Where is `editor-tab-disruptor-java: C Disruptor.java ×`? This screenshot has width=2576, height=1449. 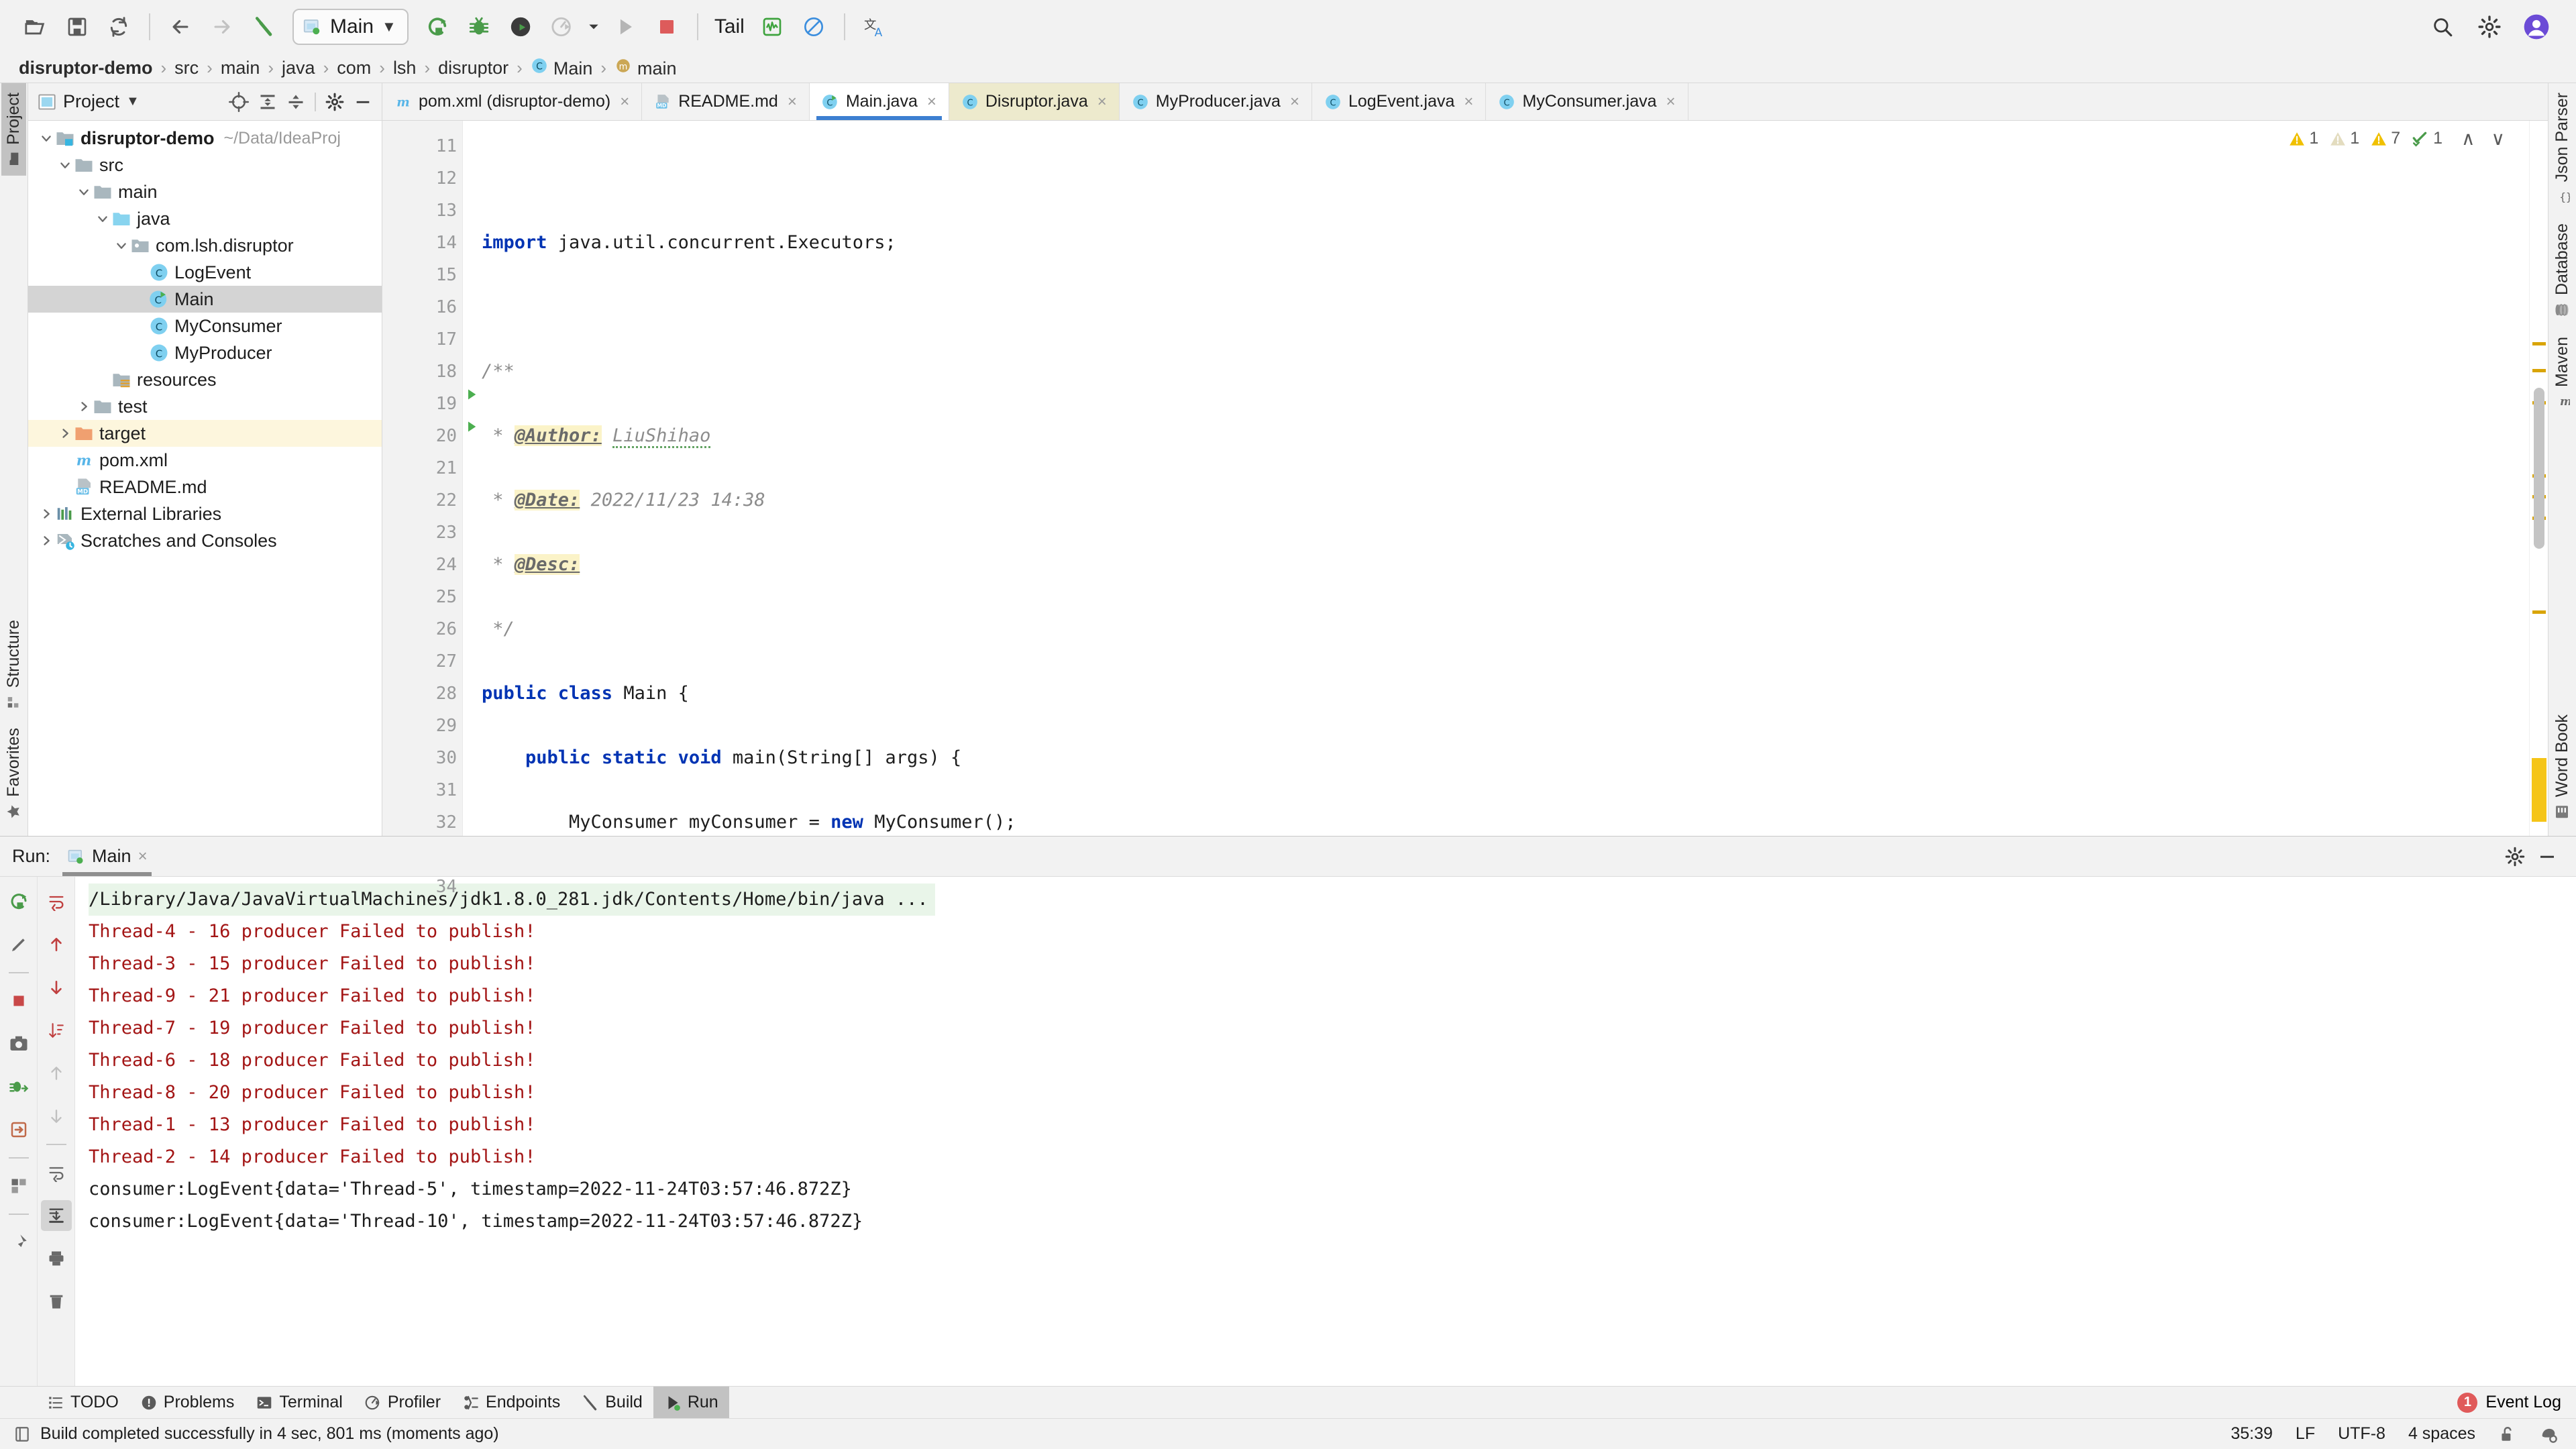
editor-tab-disruptor-java: C Disruptor.java × is located at coordinates (1034, 101).